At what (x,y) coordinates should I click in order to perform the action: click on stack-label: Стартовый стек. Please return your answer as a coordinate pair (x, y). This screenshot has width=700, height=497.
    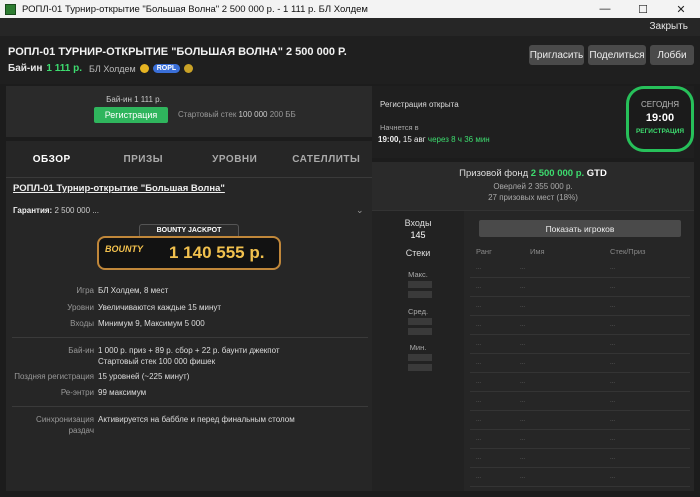
    Looking at the image, I should click on (207, 114).